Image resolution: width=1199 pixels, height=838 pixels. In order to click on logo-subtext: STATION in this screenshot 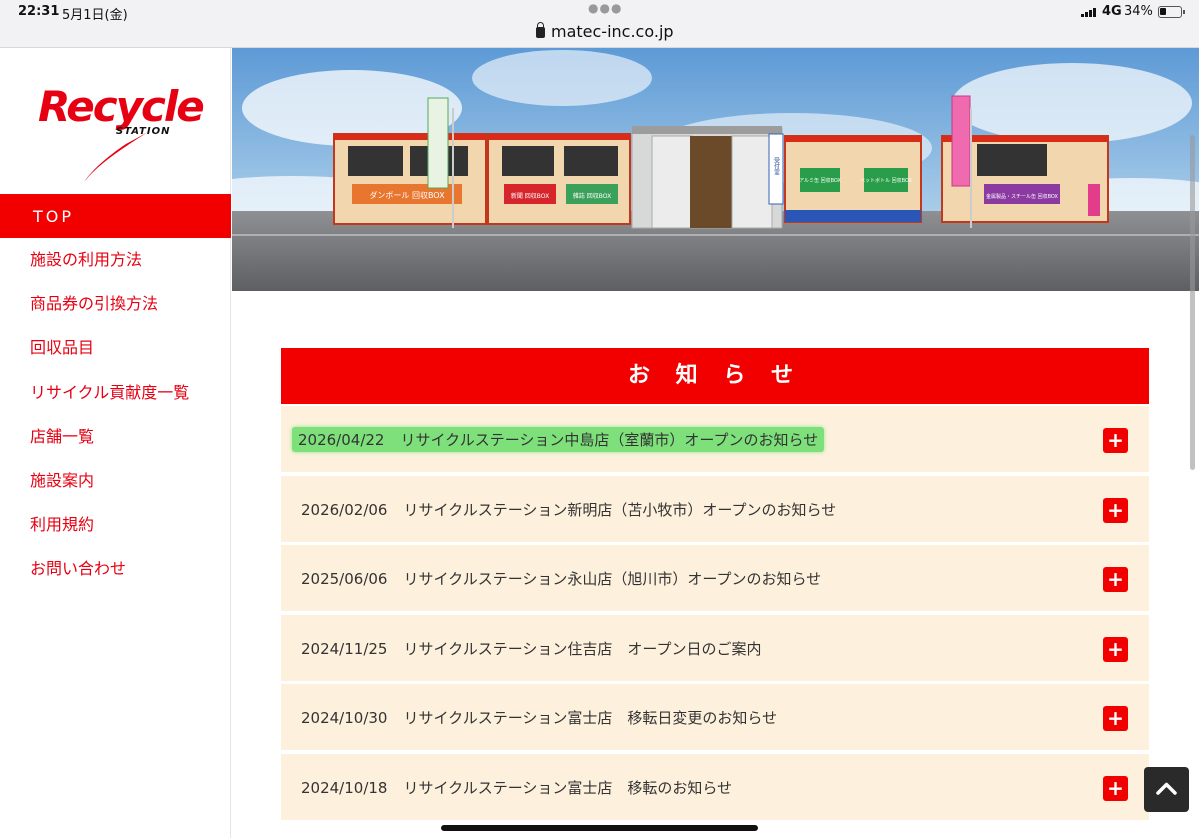, I will do `click(143, 131)`.